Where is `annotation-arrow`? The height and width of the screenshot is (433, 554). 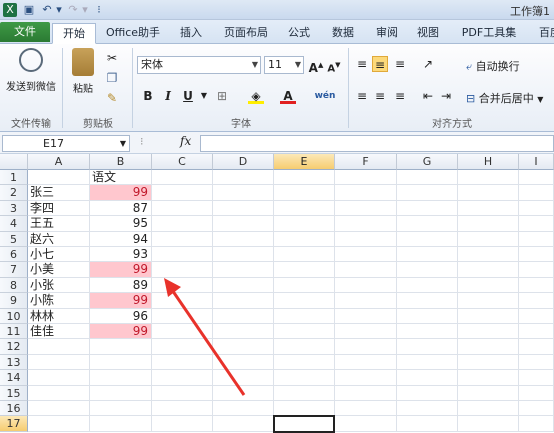 annotation-arrow is located at coordinates (205, 337).